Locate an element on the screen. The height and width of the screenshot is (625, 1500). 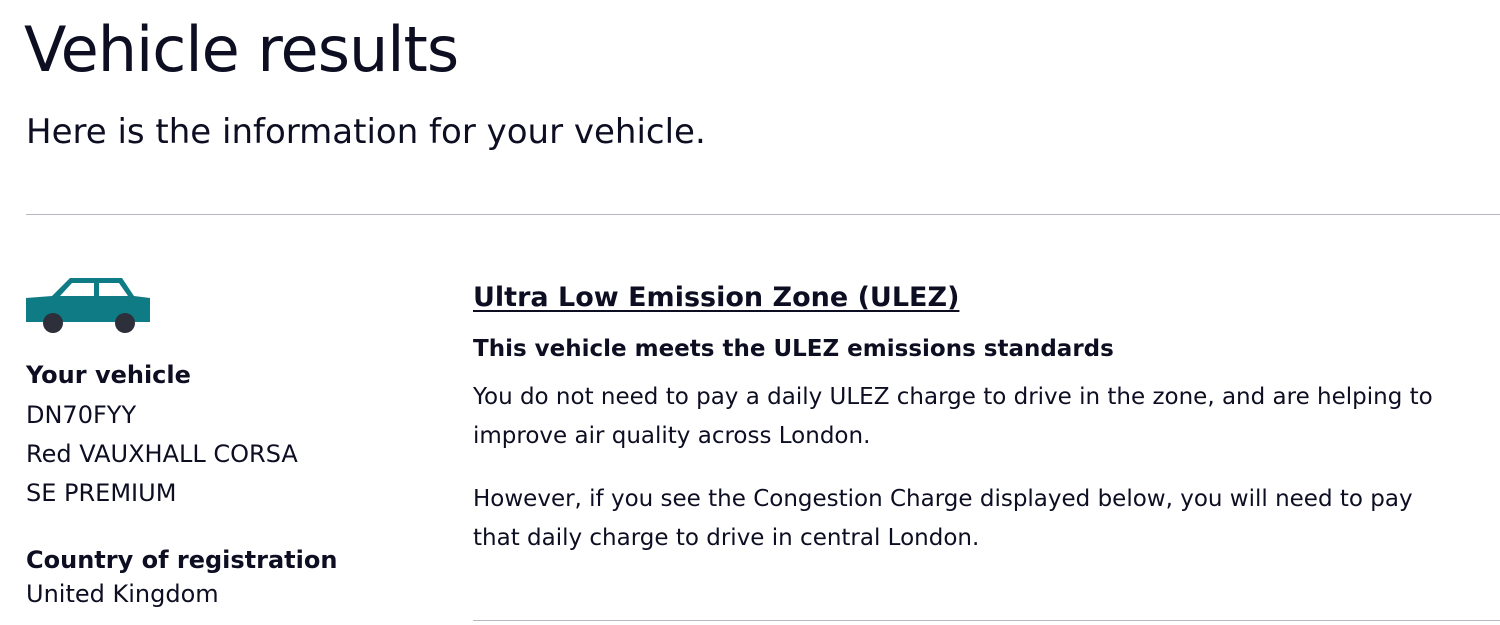
country-label: Country of registration is located at coordinates (182, 560).